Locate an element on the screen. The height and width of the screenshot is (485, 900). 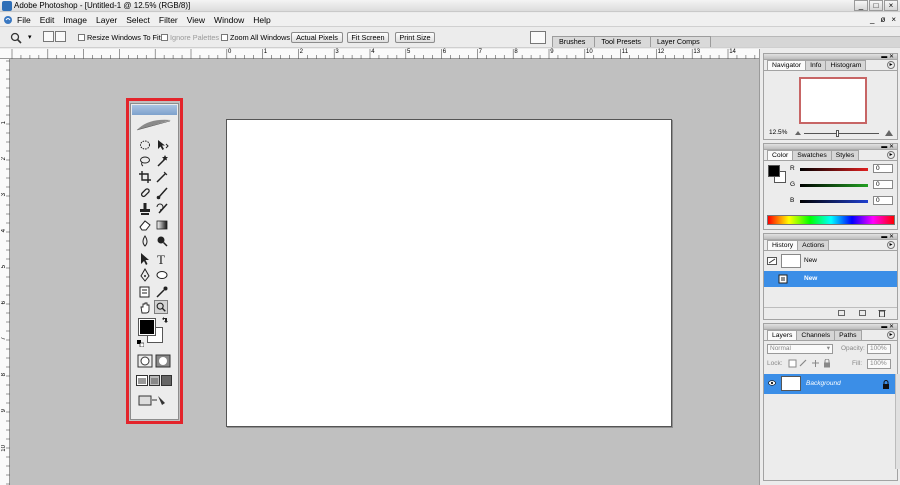
move-tool-icon is located at coordinates (162, 145).